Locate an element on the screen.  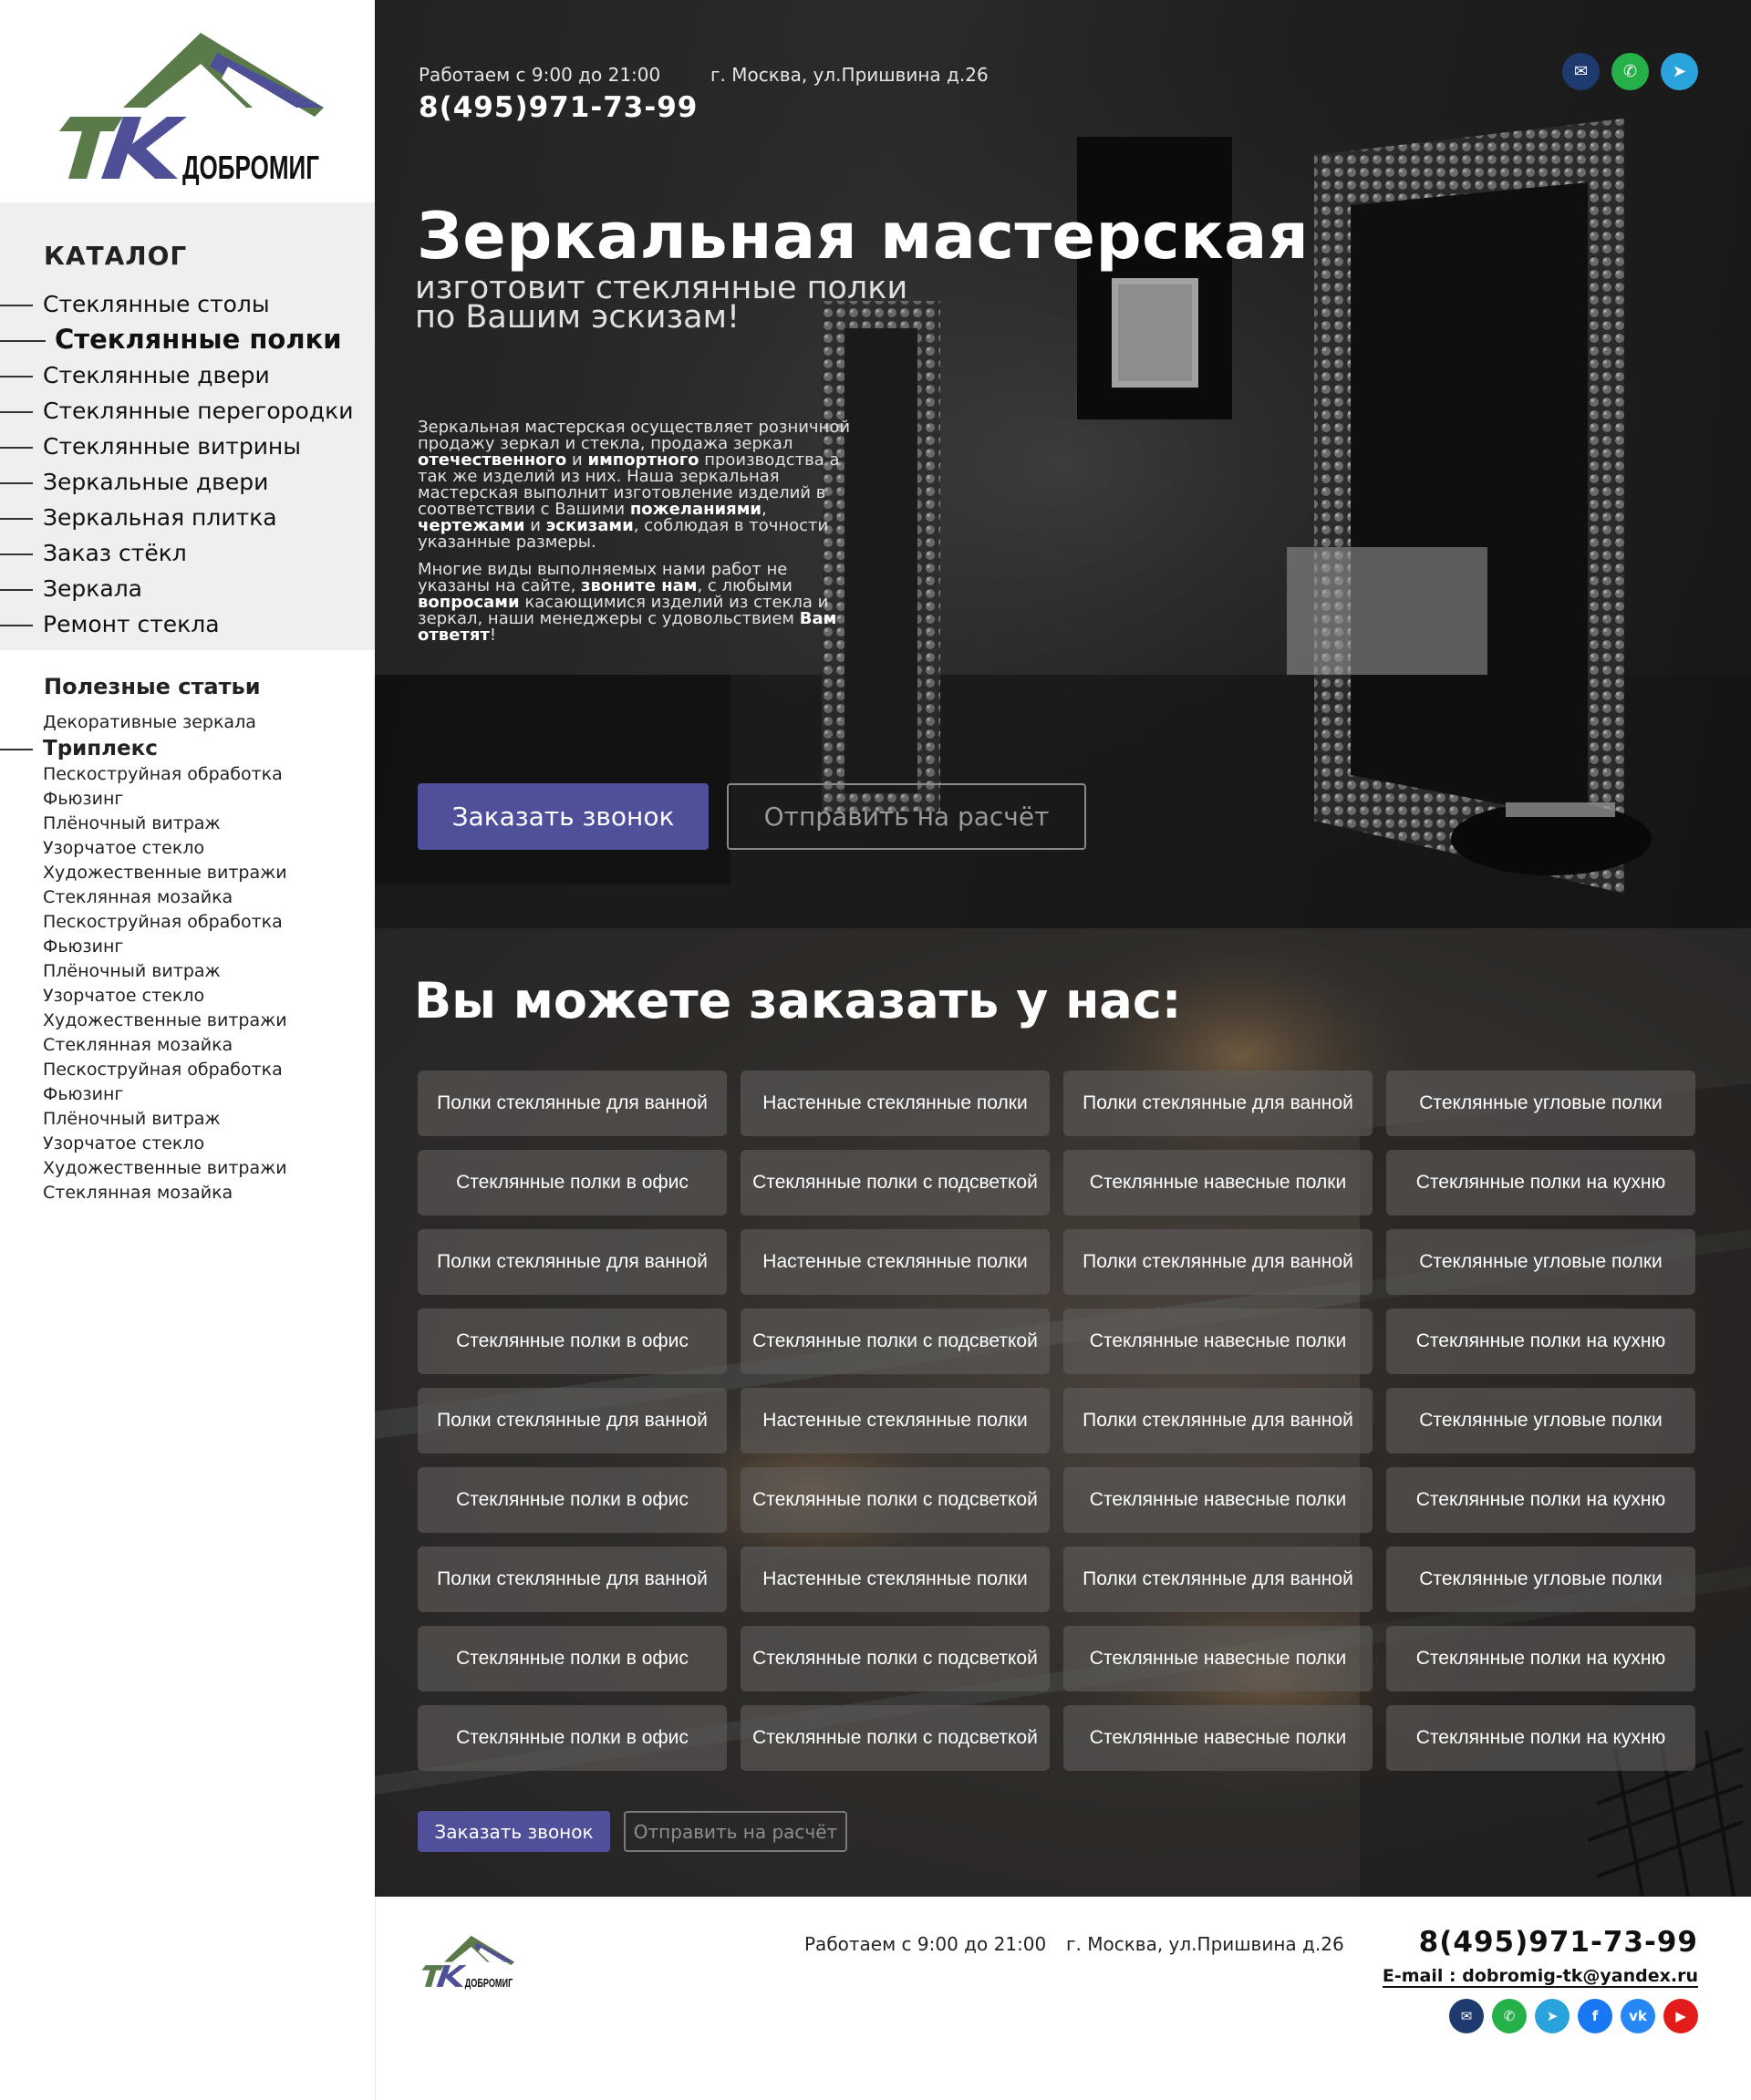
catalog-item: Заказ стёкл is located at coordinates (187, 553).